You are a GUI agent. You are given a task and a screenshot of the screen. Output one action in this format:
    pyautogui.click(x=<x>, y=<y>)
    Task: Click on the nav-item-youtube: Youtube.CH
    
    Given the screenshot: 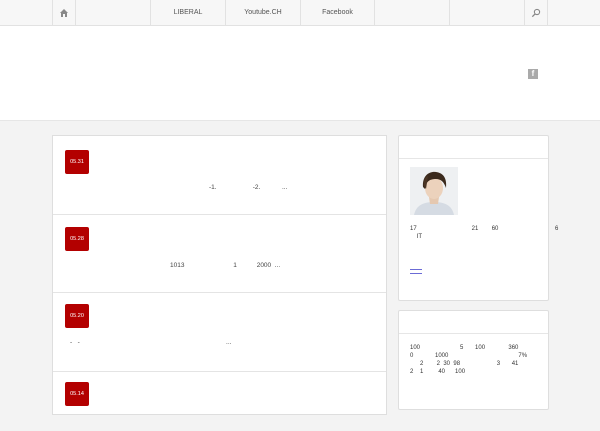 What is the action you would take?
    pyautogui.click(x=262, y=12)
    